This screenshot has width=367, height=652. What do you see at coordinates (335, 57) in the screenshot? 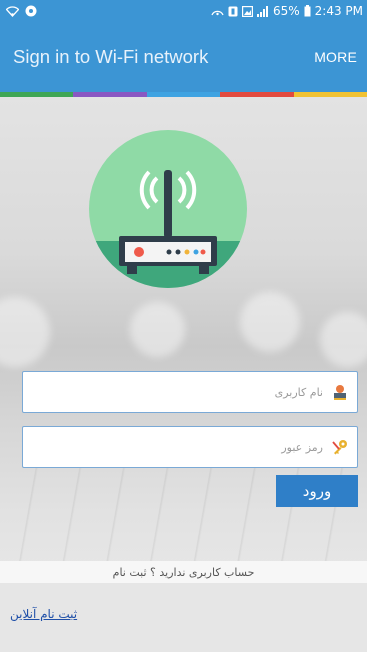
I see `more-button: MORE` at bounding box center [335, 57].